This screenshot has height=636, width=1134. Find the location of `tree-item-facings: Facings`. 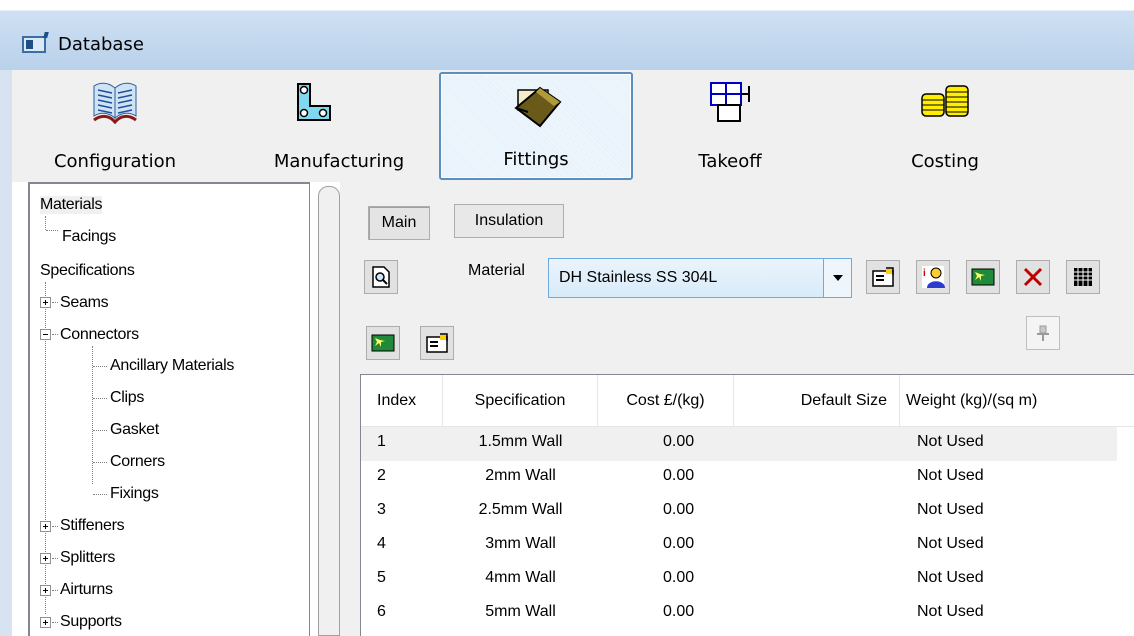

tree-item-facings: Facings is located at coordinates (89, 237).